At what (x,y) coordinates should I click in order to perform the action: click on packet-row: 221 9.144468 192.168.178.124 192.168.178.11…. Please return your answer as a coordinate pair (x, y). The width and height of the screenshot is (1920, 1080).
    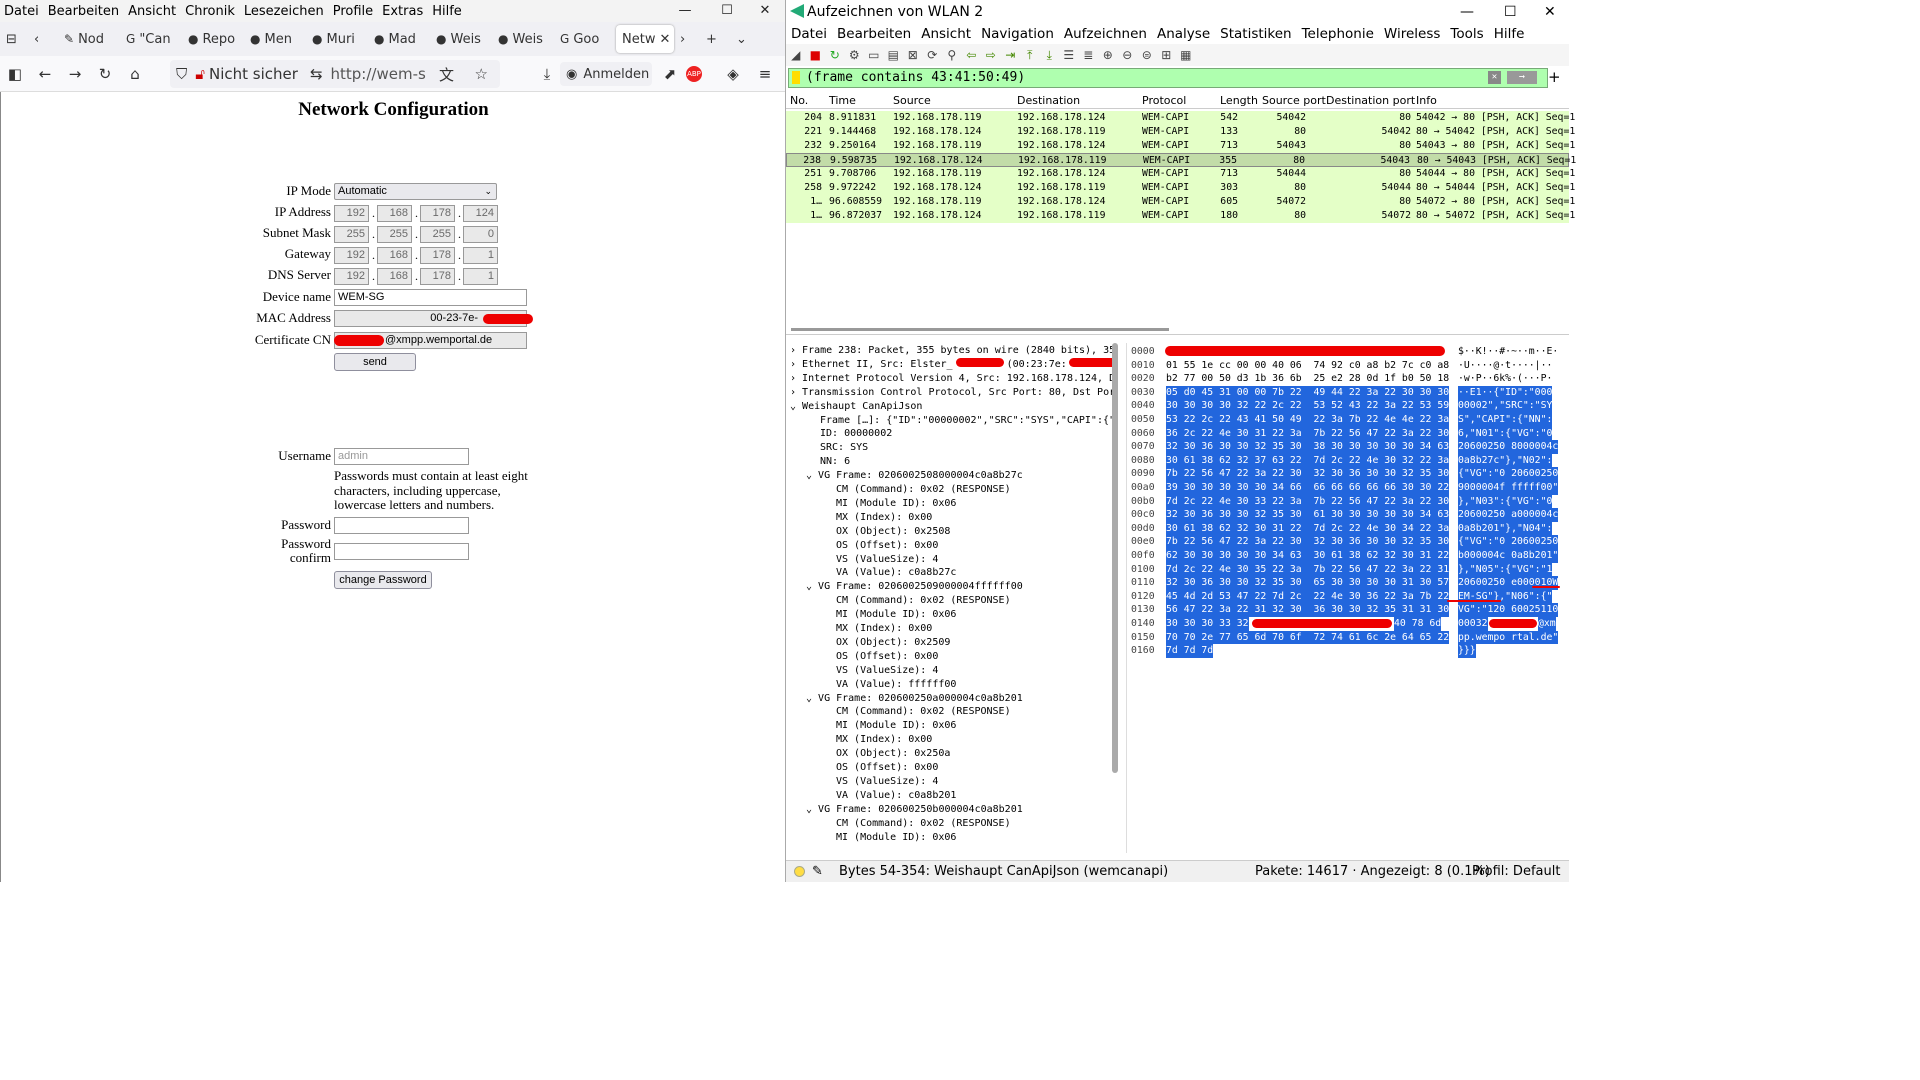
    Looking at the image, I should click on (1180, 132).